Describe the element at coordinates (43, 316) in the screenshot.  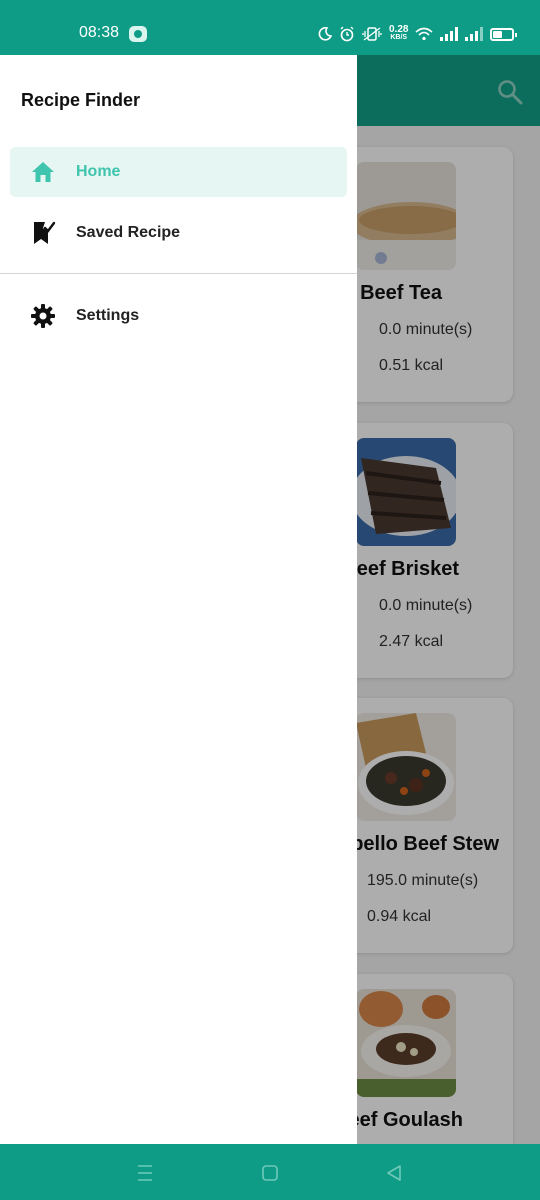
I see `gear-icon` at that location.